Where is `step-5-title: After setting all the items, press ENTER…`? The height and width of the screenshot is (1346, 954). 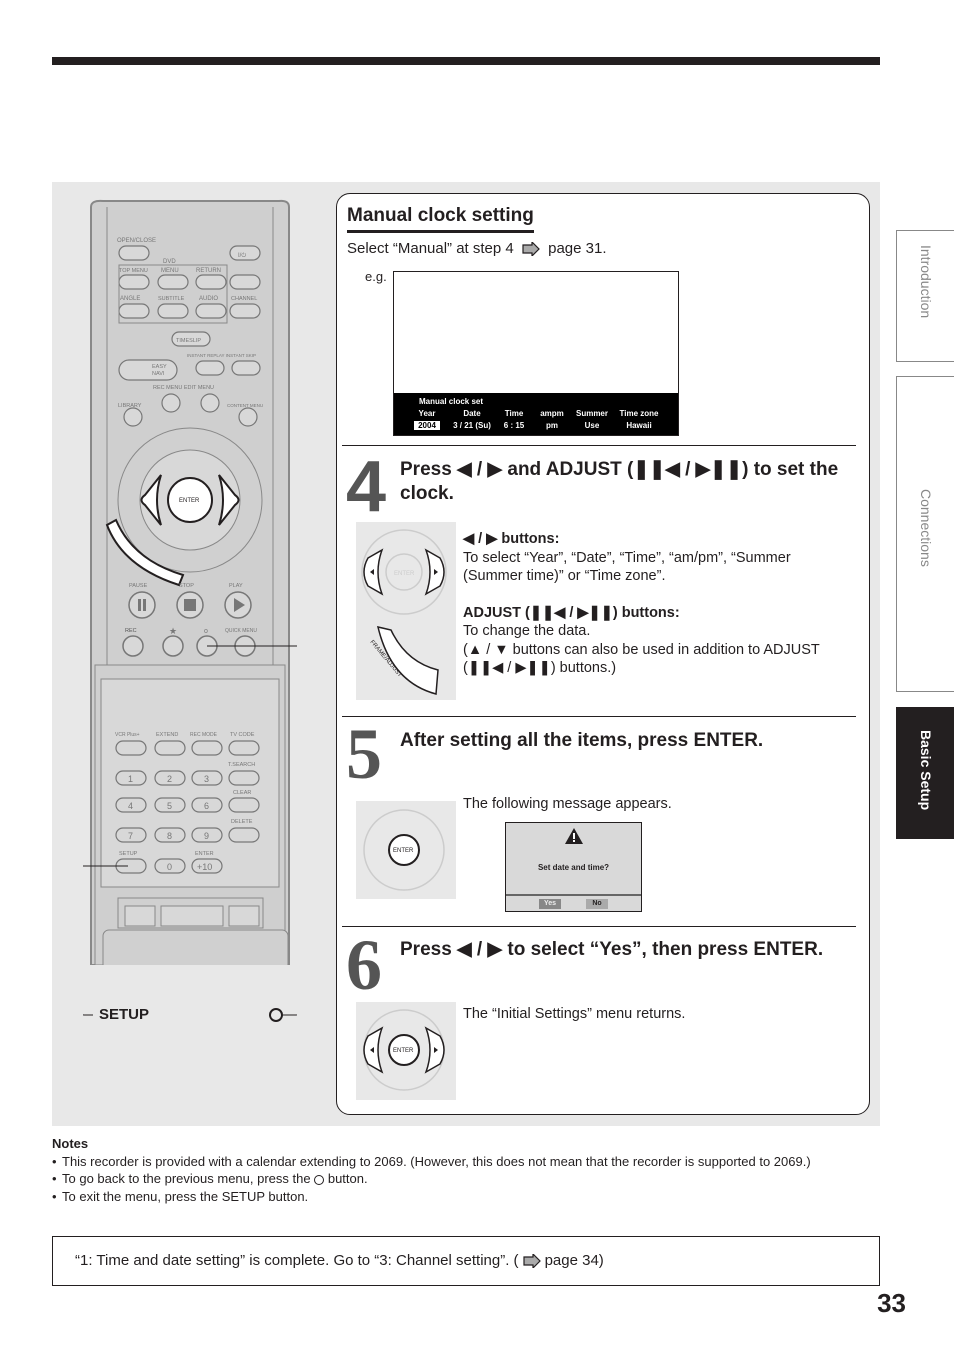
step-5-title: After setting all the items, press ENTER… is located at coordinates (582, 740).